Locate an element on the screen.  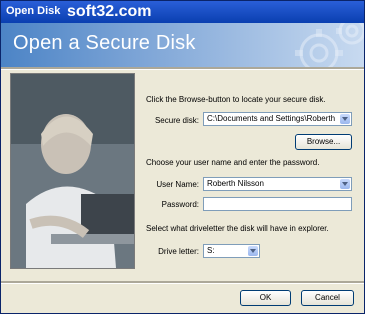
user-name-value: Roberth Nilsson is located at coordinates (235, 183).